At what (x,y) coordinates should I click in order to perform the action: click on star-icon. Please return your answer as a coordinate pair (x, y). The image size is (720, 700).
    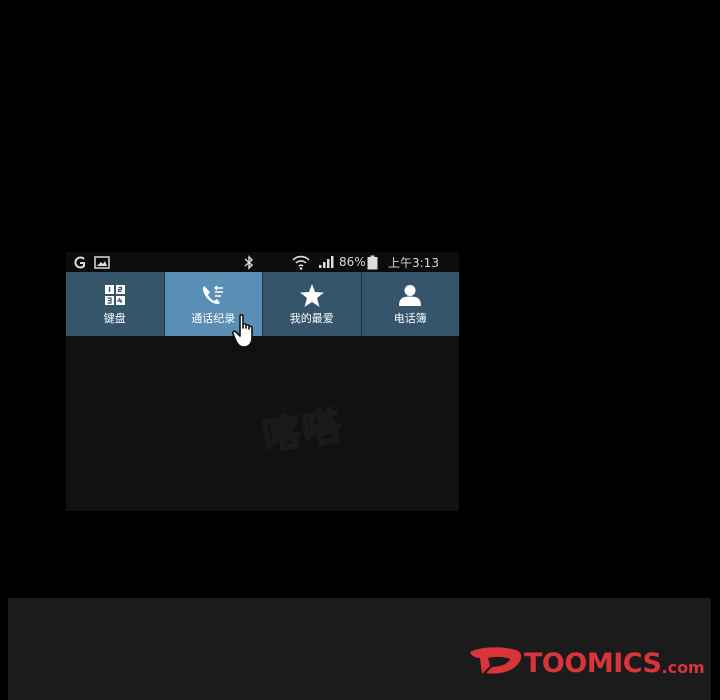
    Looking at the image, I should click on (311, 295).